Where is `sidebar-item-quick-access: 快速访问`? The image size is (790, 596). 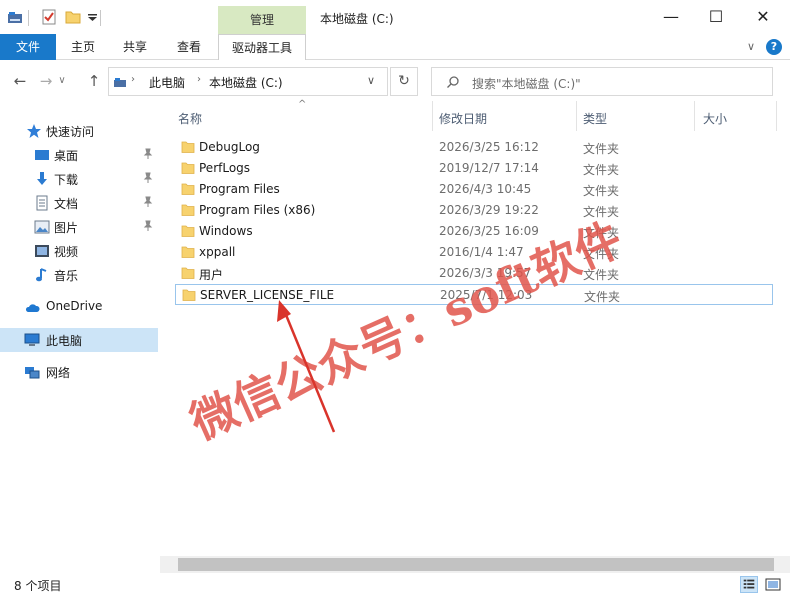
sidebar-item-quick-access: 快速访问 is located at coordinates (79, 131).